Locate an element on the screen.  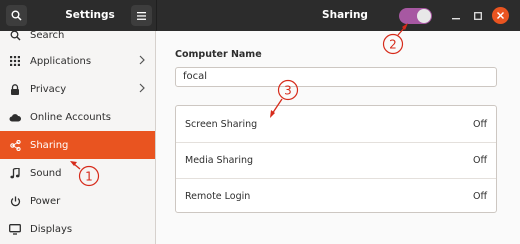
sidebar-item-privacy: Privacy is located at coordinates (77, 89).